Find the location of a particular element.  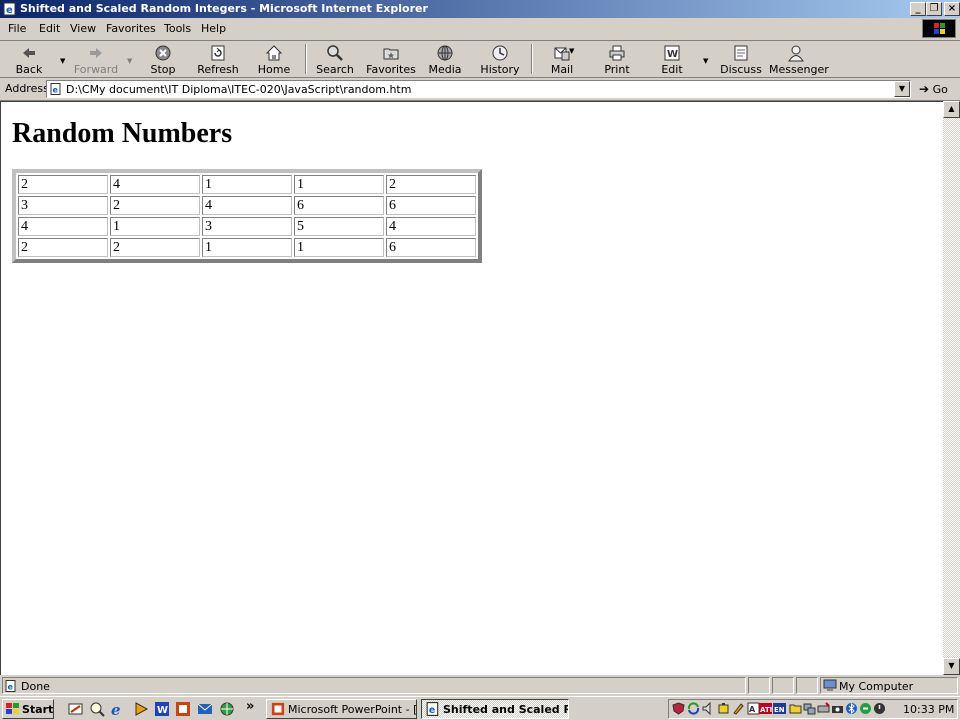

back-button: Back is located at coordinates (29, 59).